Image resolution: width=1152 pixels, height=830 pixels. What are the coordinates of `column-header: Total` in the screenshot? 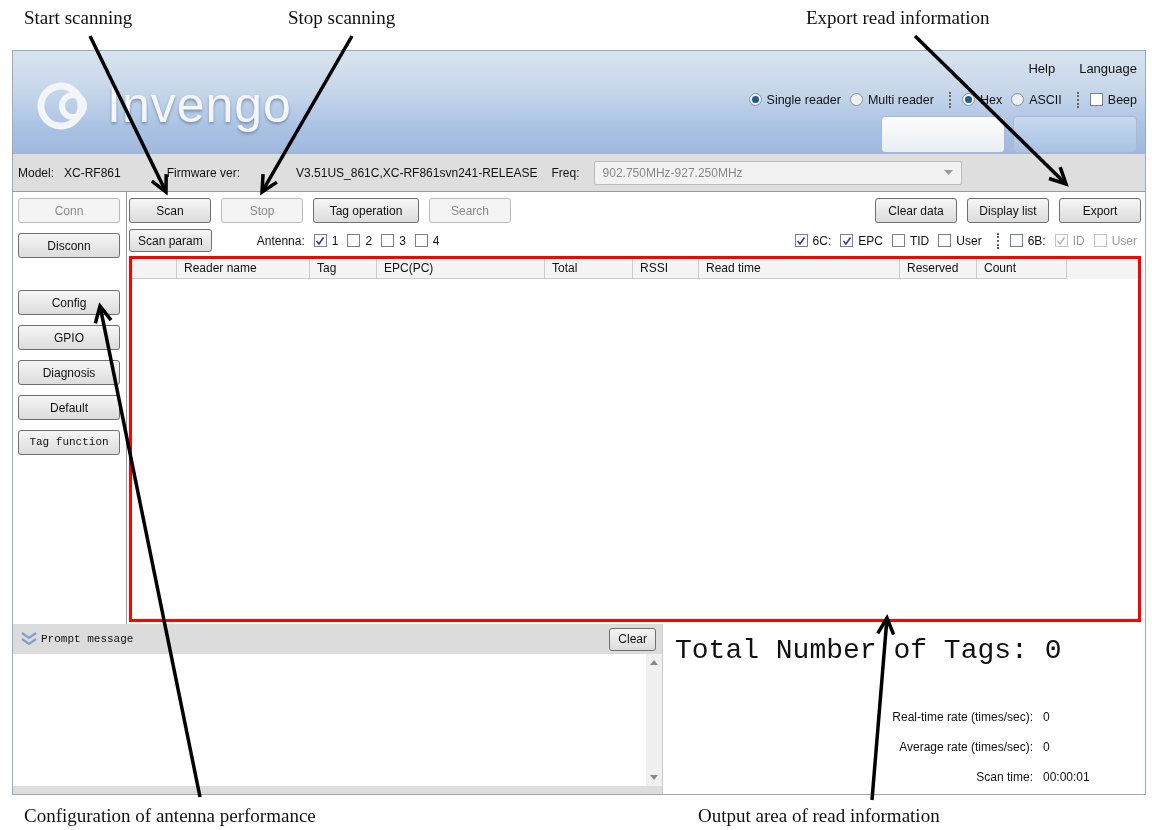 It's located at (589, 269).